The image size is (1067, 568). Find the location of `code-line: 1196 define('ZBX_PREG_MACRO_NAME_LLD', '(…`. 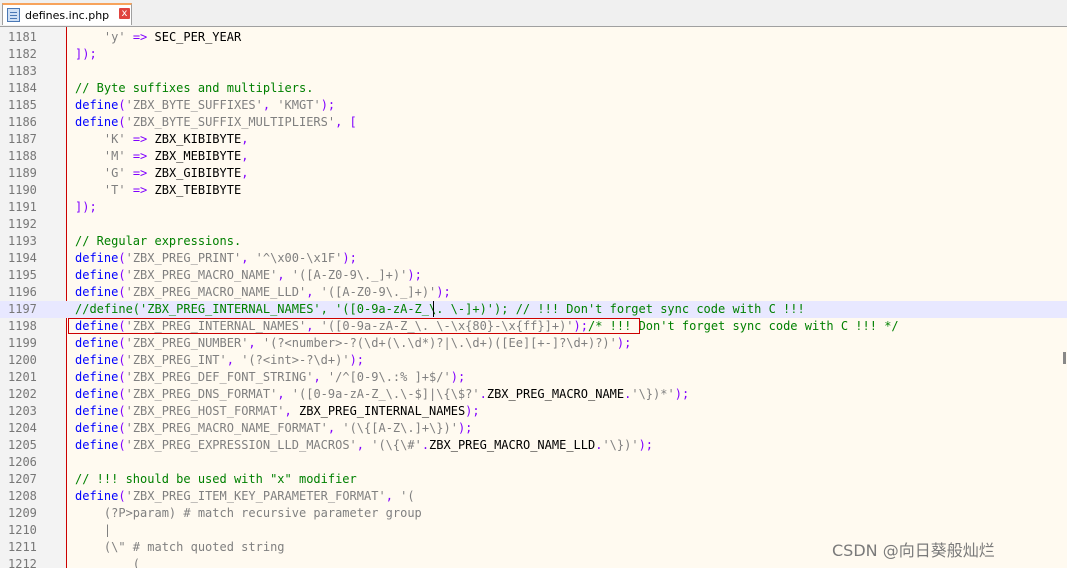

code-line: 1196 define('ZBX_PREG_MACRO_NAME_LLD', '(… is located at coordinates (533, 292).